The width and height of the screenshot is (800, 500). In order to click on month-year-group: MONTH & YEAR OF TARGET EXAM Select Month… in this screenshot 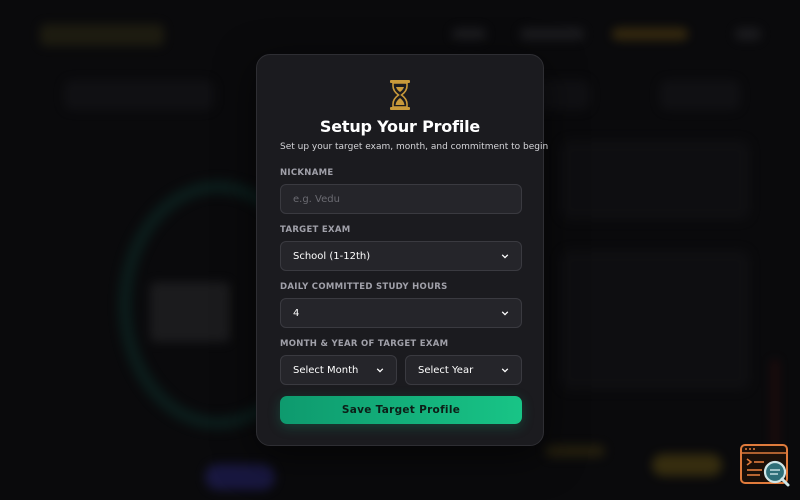, I will do `click(401, 362)`.